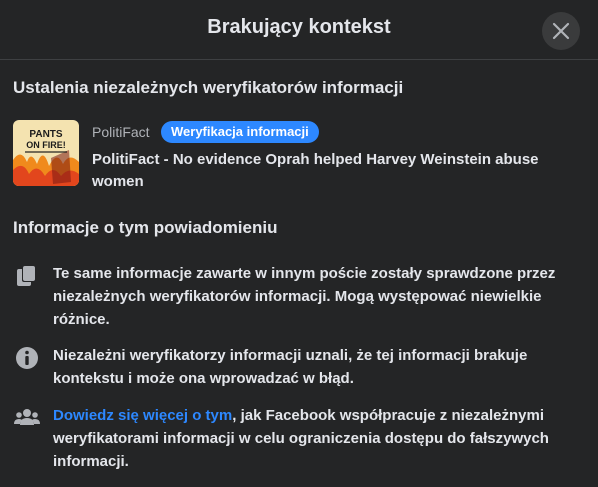 The image size is (598, 487). What do you see at coordinates (26, 275) in the screenshot?
I see `cards-icon` at bounding box center [26, 275].